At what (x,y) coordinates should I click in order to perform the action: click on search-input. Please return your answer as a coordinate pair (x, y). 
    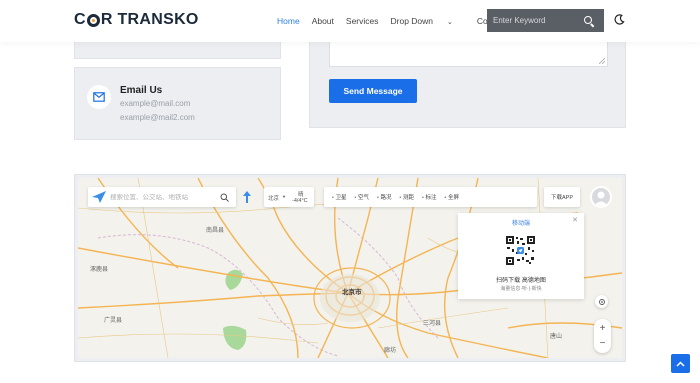
    Looking at the image, I should click on (534, 20).